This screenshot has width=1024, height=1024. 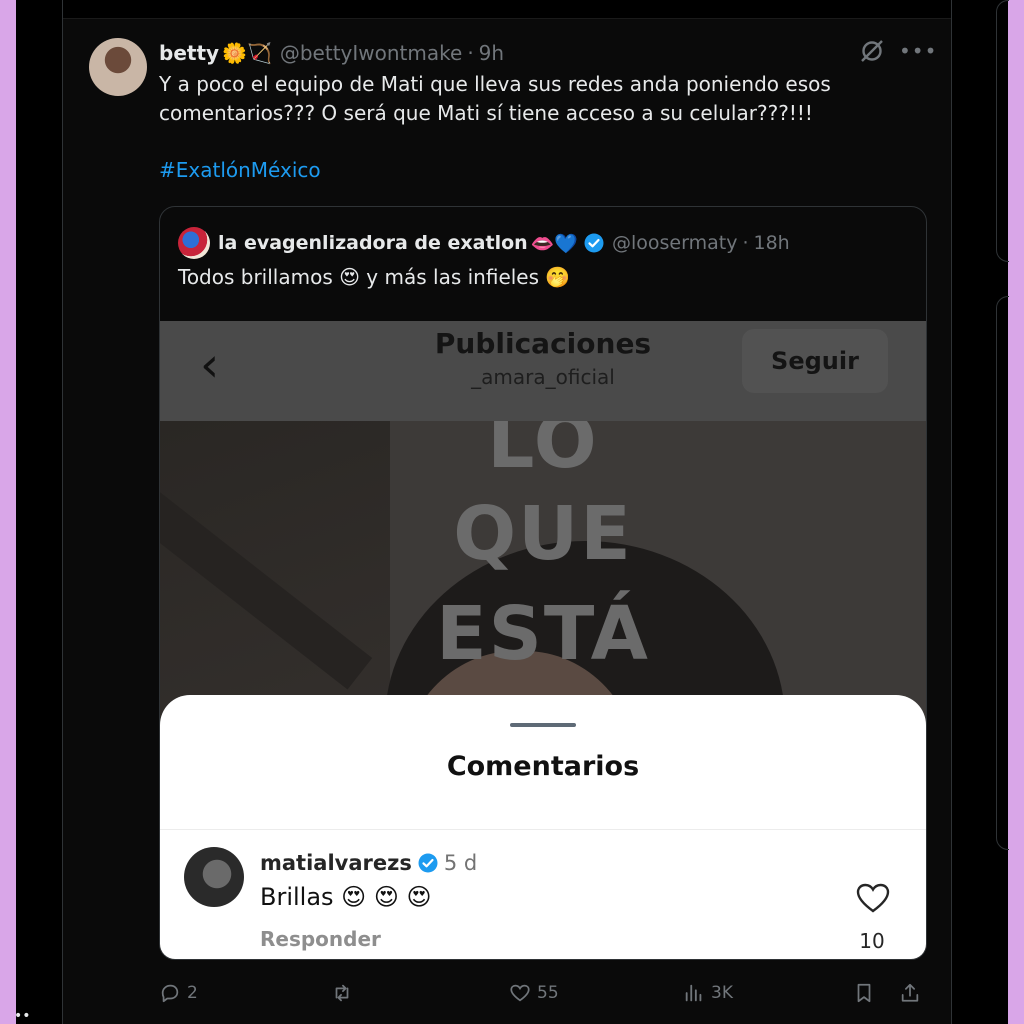 I want to click on like-count: 55, so click(x=548, y=993).